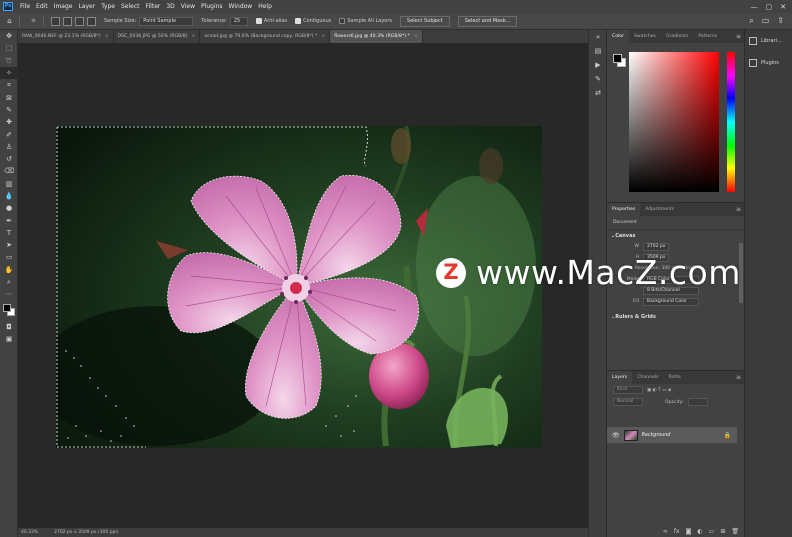 The image size is (792, 537). What do you see at coordinates (166, 21) in the screenshot?
I see `sample-size-select: Point Sample` at bounding box center [166, 21].